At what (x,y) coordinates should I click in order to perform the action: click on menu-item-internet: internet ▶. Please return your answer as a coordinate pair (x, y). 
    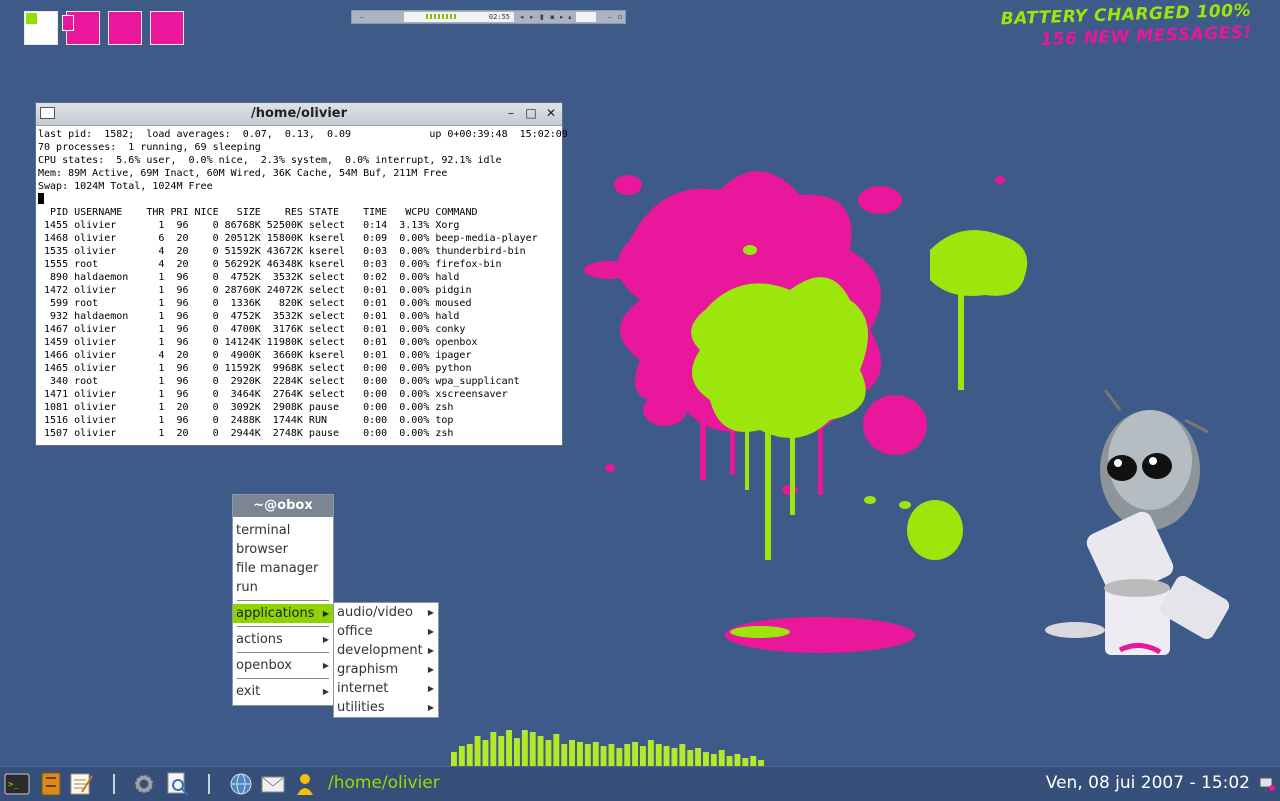
    Looking at the image, I should click on (386, 688).